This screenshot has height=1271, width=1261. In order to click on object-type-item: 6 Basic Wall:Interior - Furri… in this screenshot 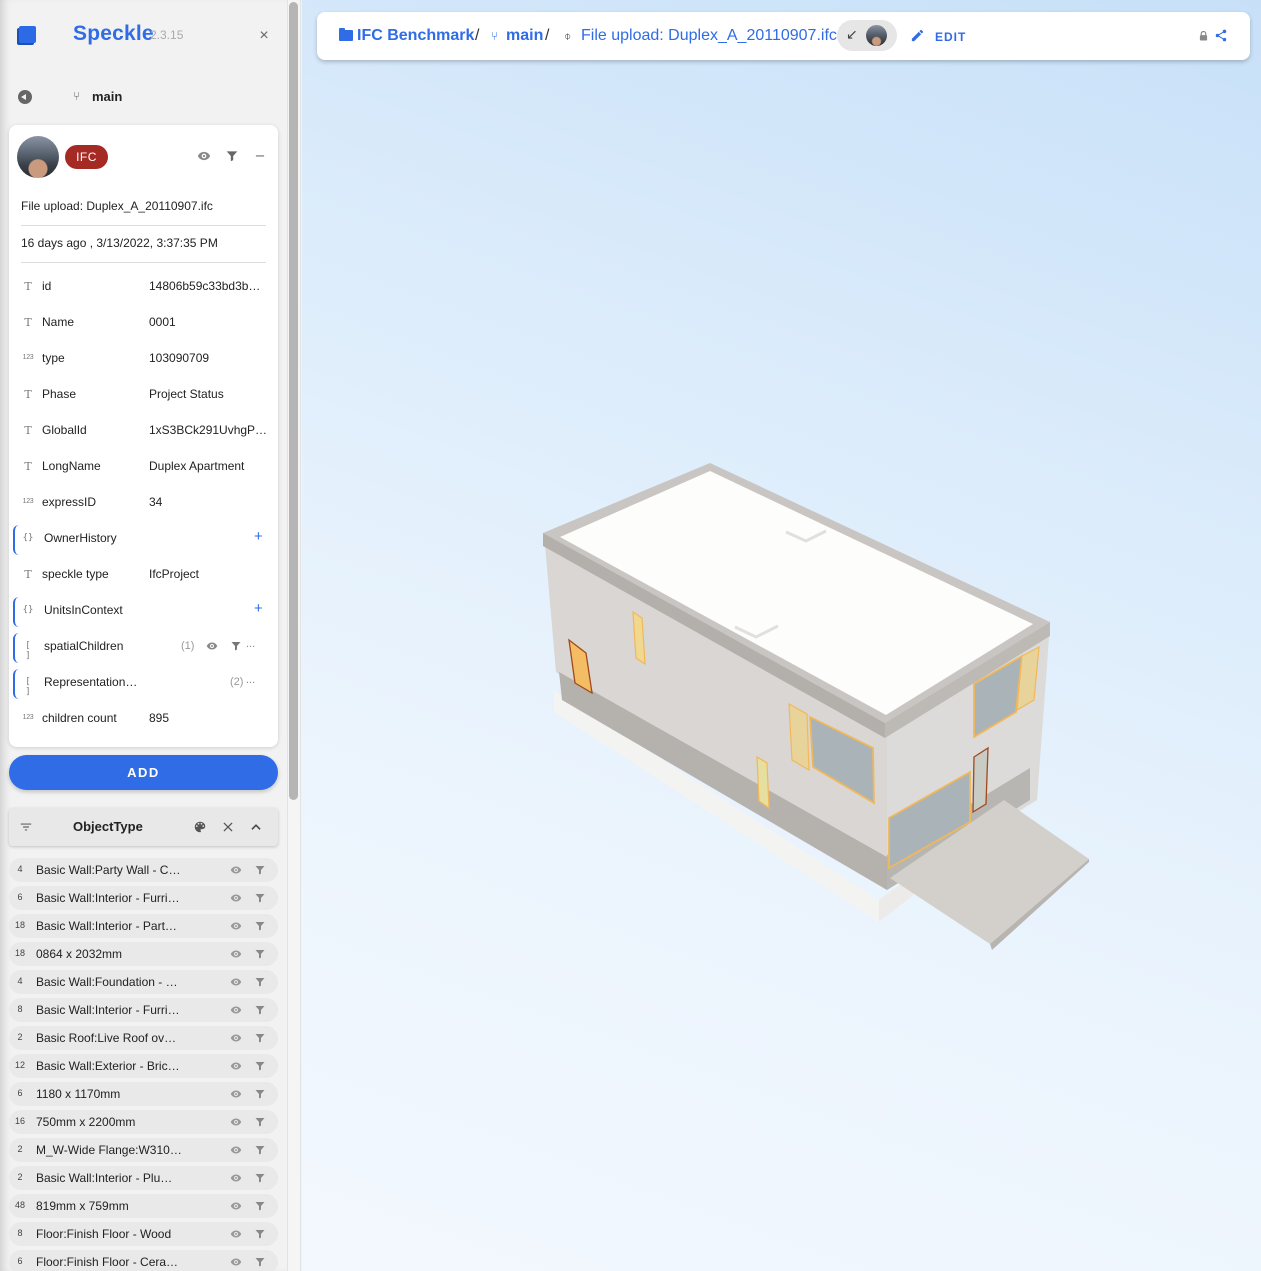, I will do `click(143, 898)`.